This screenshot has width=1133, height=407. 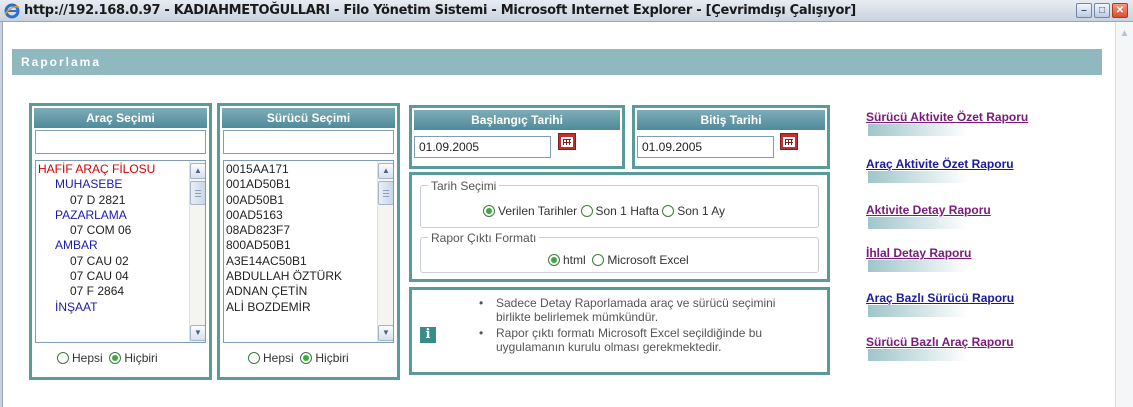 What do you see at coordinates (121, 307) in the screenshot?
I see `vehicle-list-item: İNŞAAT` at bounding box center [121, 307].